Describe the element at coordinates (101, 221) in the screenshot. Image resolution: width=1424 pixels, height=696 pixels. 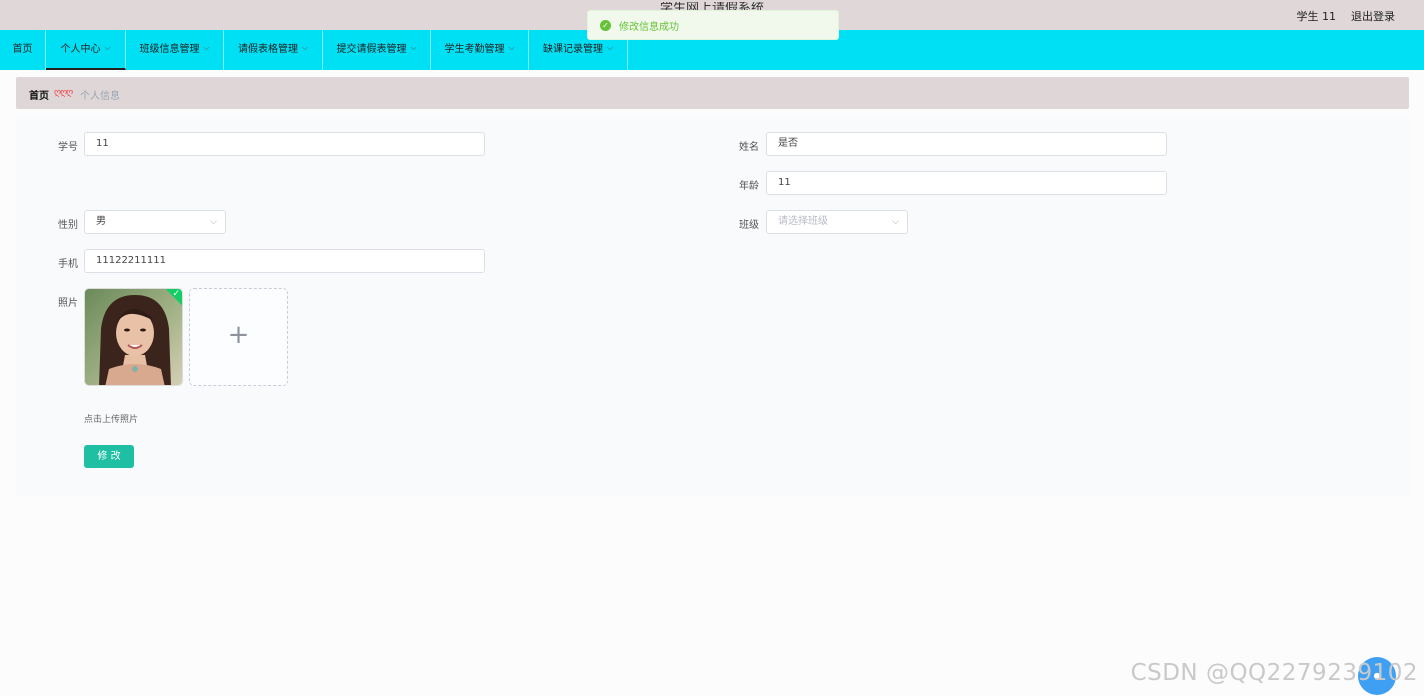
I see `gender-value: 男` at that location.